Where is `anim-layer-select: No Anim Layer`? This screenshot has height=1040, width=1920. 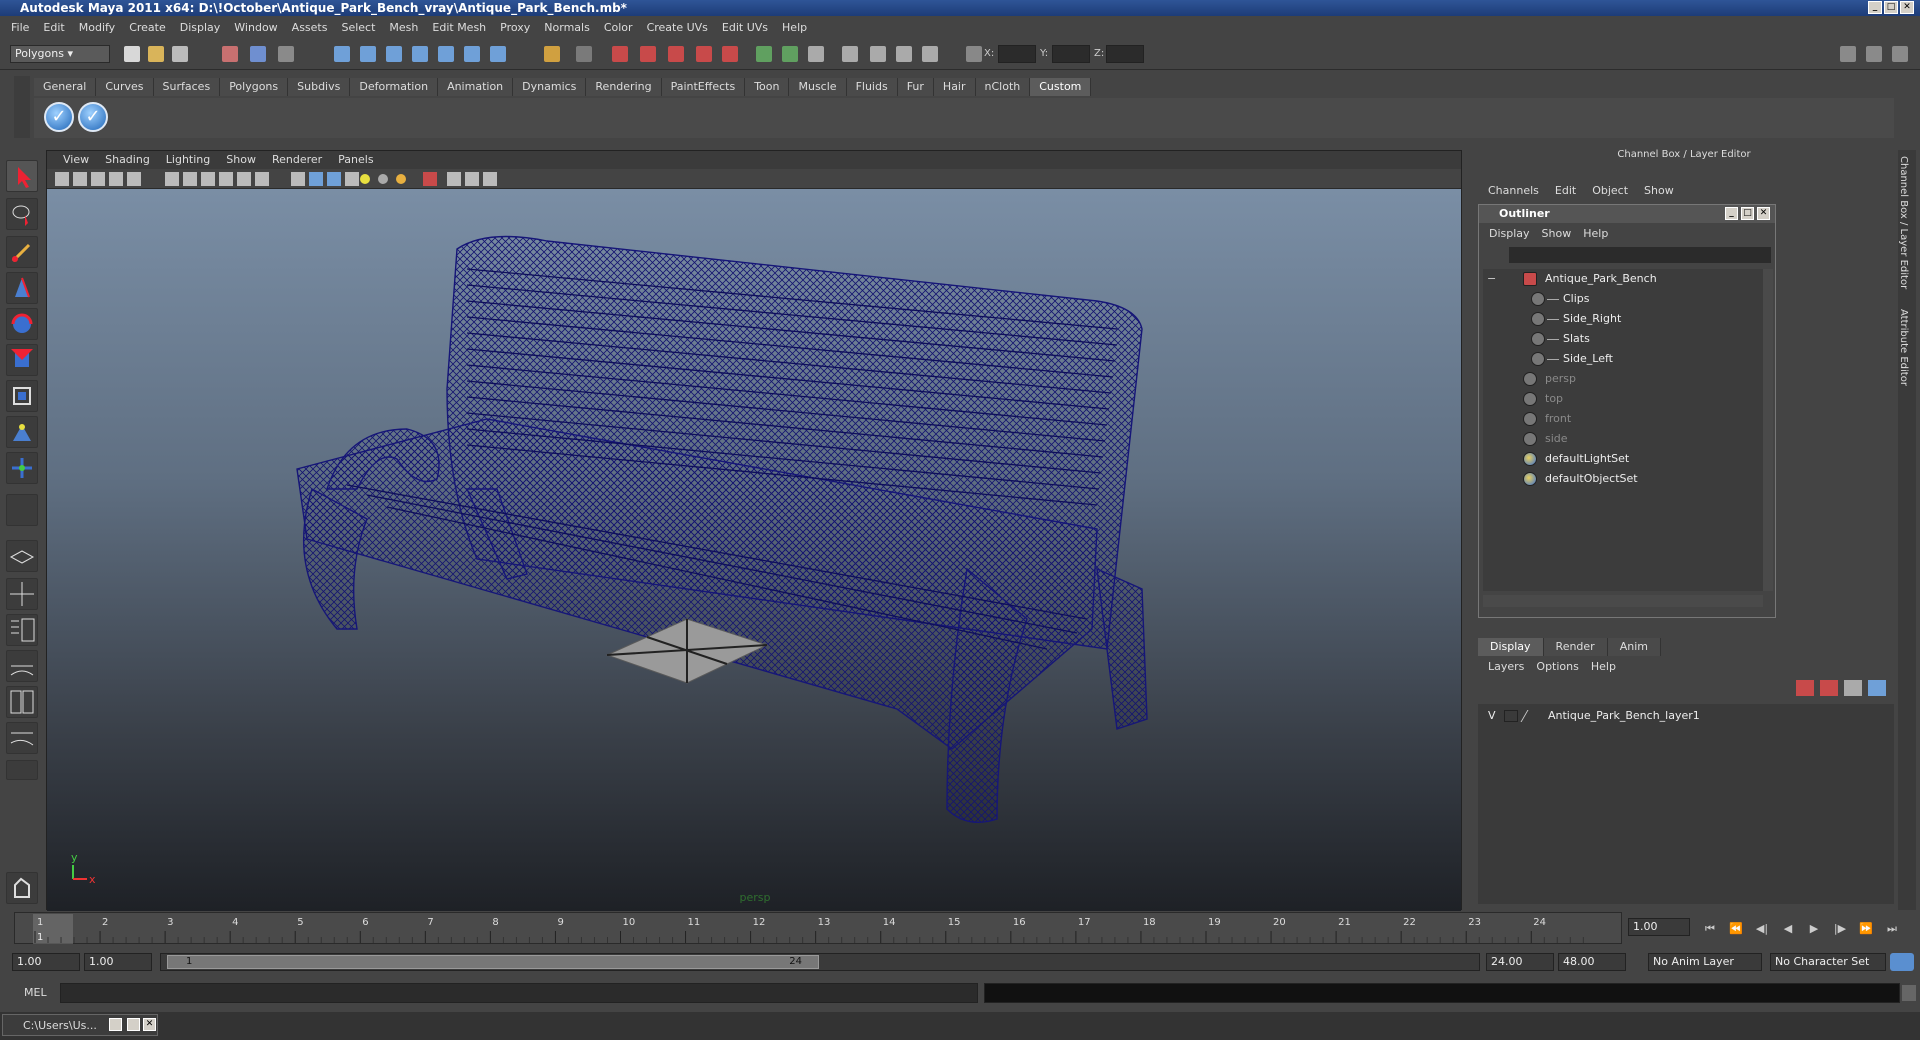
anim-layer-select: No Anim Layer is located at coordinates (1705, 962).